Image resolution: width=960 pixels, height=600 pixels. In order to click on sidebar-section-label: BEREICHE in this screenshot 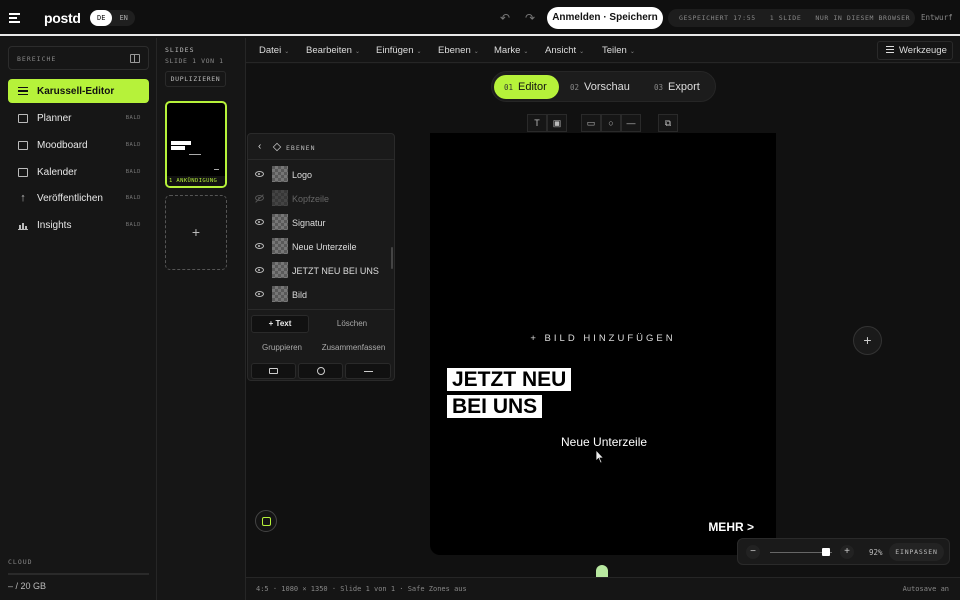, I will do `click(37, 59)`.